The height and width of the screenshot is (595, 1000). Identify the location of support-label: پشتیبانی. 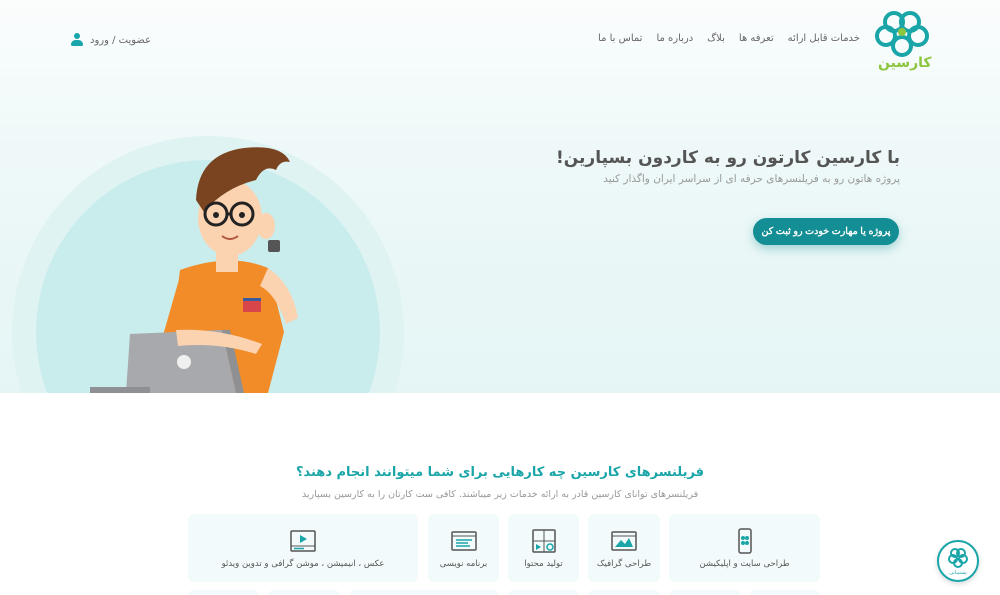
(958, 573).